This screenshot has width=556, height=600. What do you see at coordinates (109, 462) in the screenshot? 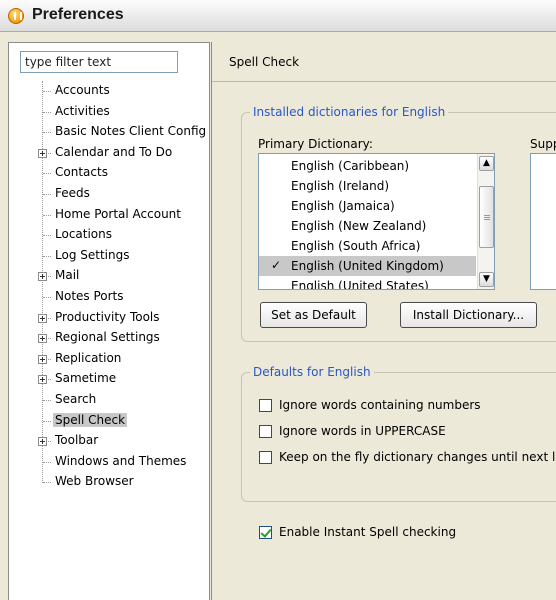
I see `tree-item: Windows and Themes` at bounding box center [109, 462].